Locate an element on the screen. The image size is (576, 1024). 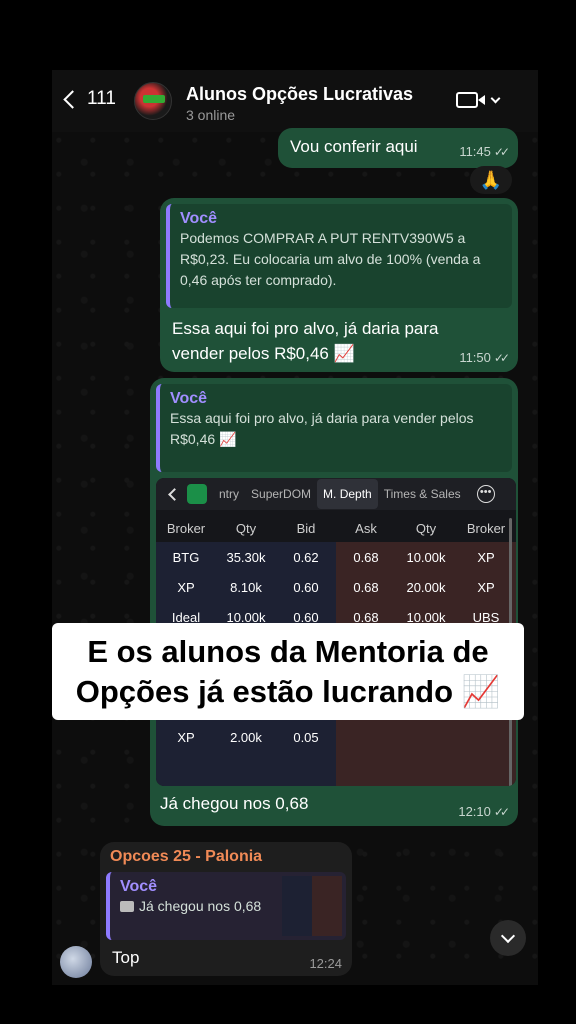
message-time: 11:50 ✓✓ is located at coordinates (484, 357).